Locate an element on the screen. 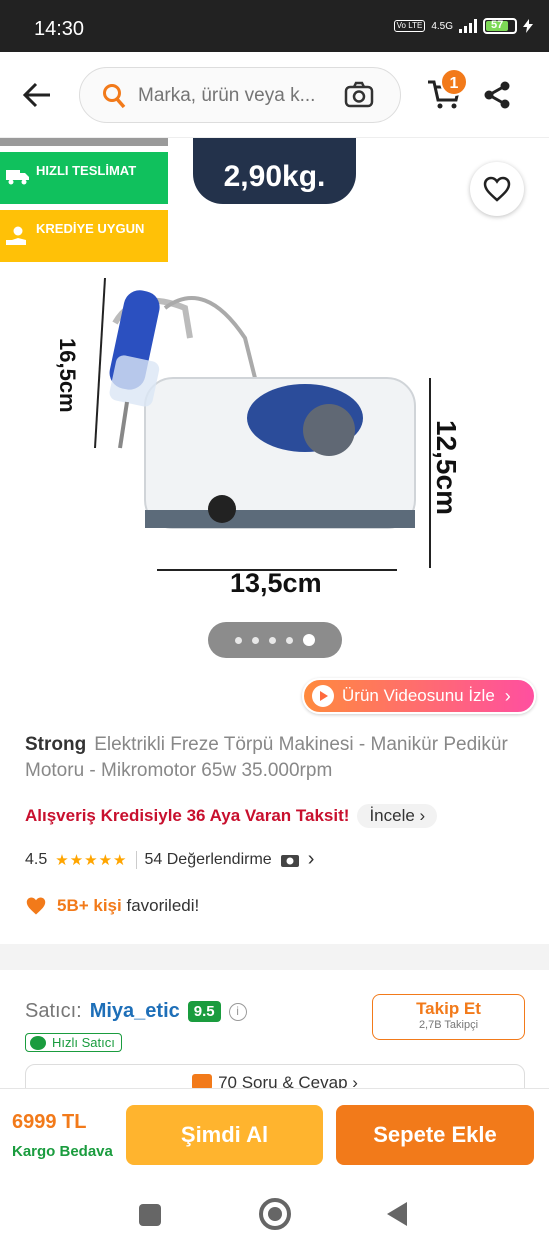 This screenshot has width=549, height=1250. gallery-pagination is located at coordinates (275, 640).